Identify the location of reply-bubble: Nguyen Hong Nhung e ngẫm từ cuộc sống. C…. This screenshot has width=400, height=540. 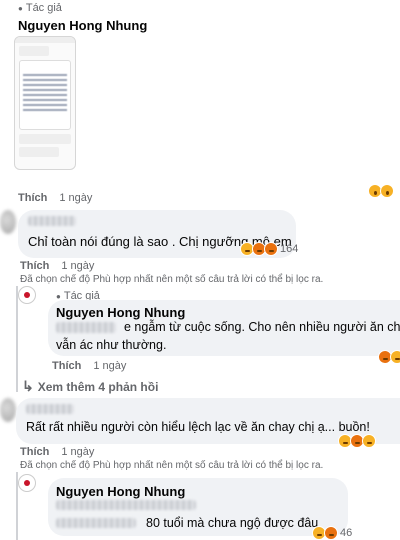
(224, 328).